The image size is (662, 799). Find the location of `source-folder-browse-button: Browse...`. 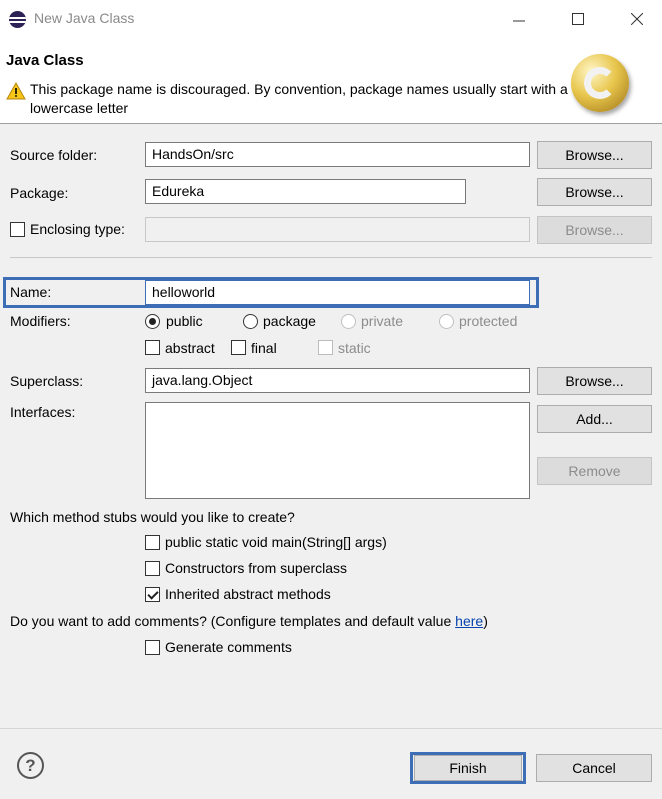

source-folder-browse-button: Browse... is located at coordinates (594, 155).